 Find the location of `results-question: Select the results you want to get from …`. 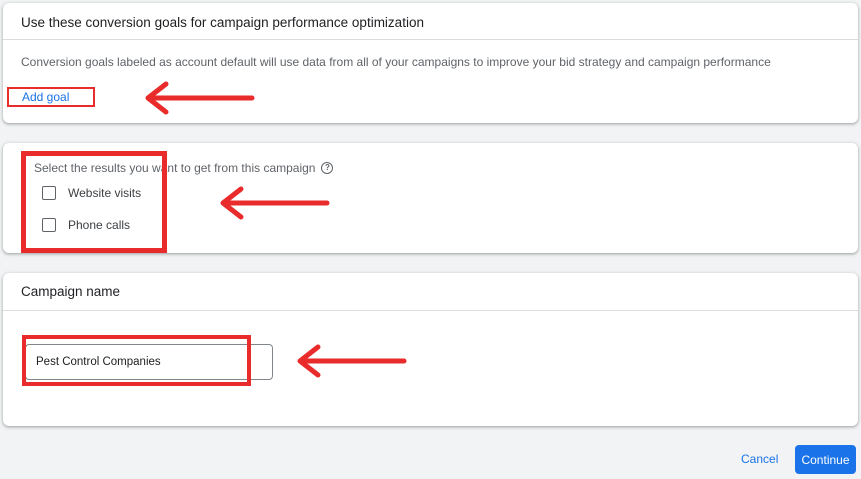

results-question: Select the results you want to get from … is located at coordinates (184, 168).